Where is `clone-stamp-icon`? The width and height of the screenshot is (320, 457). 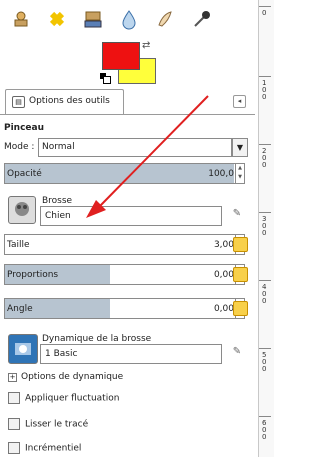 clone-stamp-icon is located at coordinates (21, 19).